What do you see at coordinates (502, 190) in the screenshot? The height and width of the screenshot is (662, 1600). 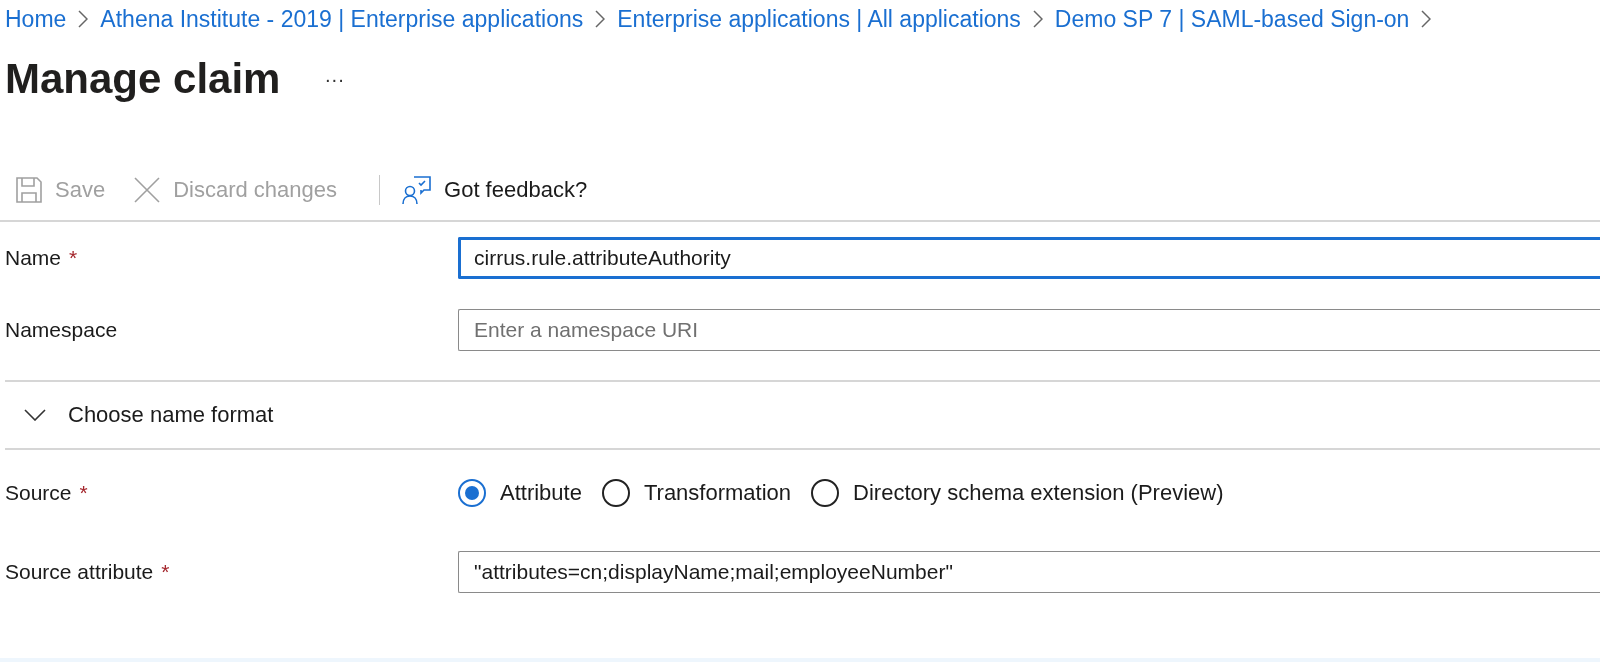 I see `feedback-button: Got feedback?` at bounding box center [502, 190].